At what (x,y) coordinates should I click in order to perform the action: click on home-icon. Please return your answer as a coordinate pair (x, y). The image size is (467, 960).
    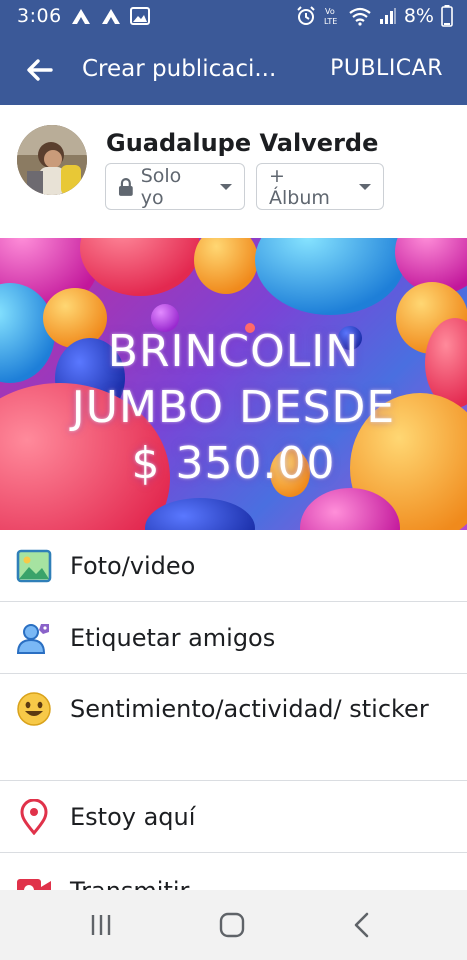
    Looking at the image, I should click on (232, 925).